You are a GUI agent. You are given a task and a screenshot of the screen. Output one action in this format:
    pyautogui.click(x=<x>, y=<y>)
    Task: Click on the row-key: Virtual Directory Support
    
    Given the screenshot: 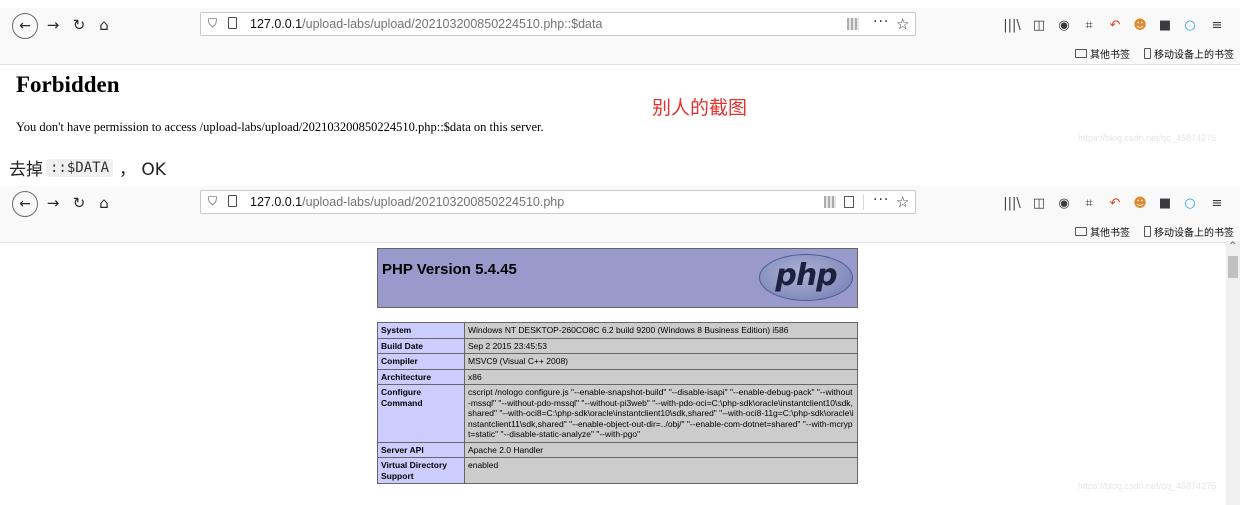 What is the action you would take?
    pyautogui.click(x=421, y=470)
    